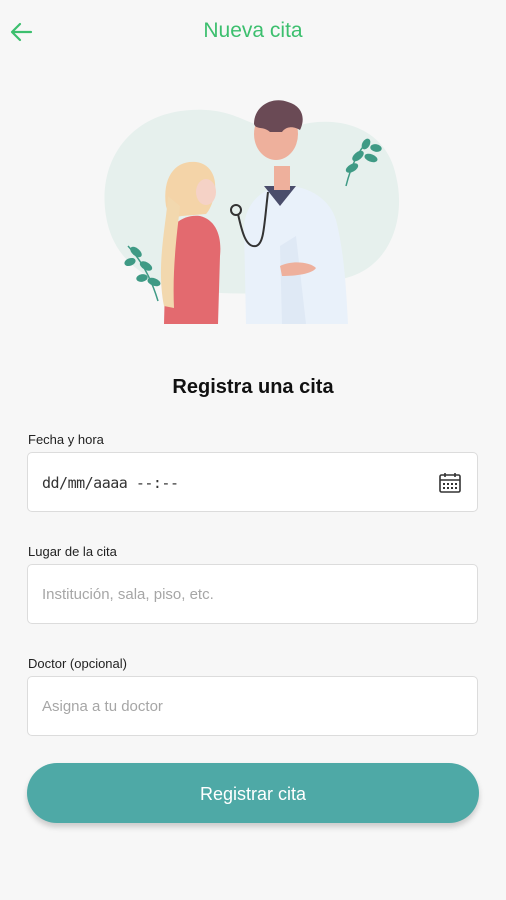  I want to click on doctor-input, so click(252, 706).